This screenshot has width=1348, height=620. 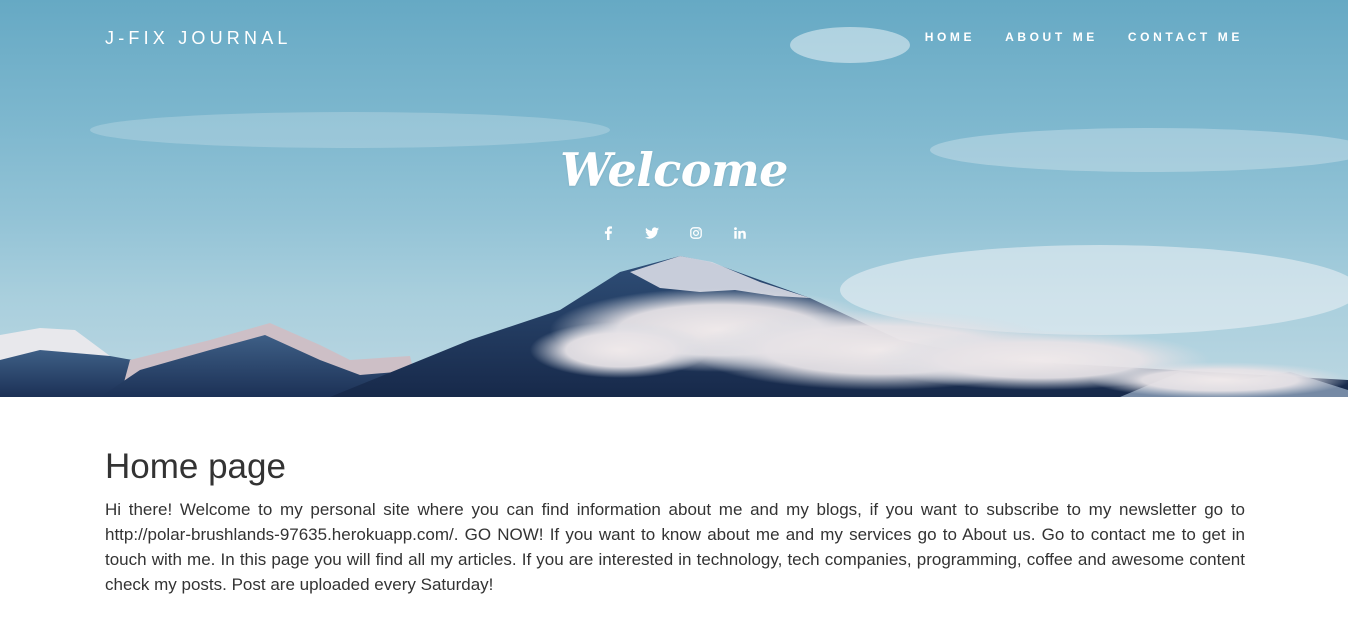 What do you see at coordinates (950, 37) in the screenshot?
I see `nav-link-home: HOME` at bounding box center [950, 37].